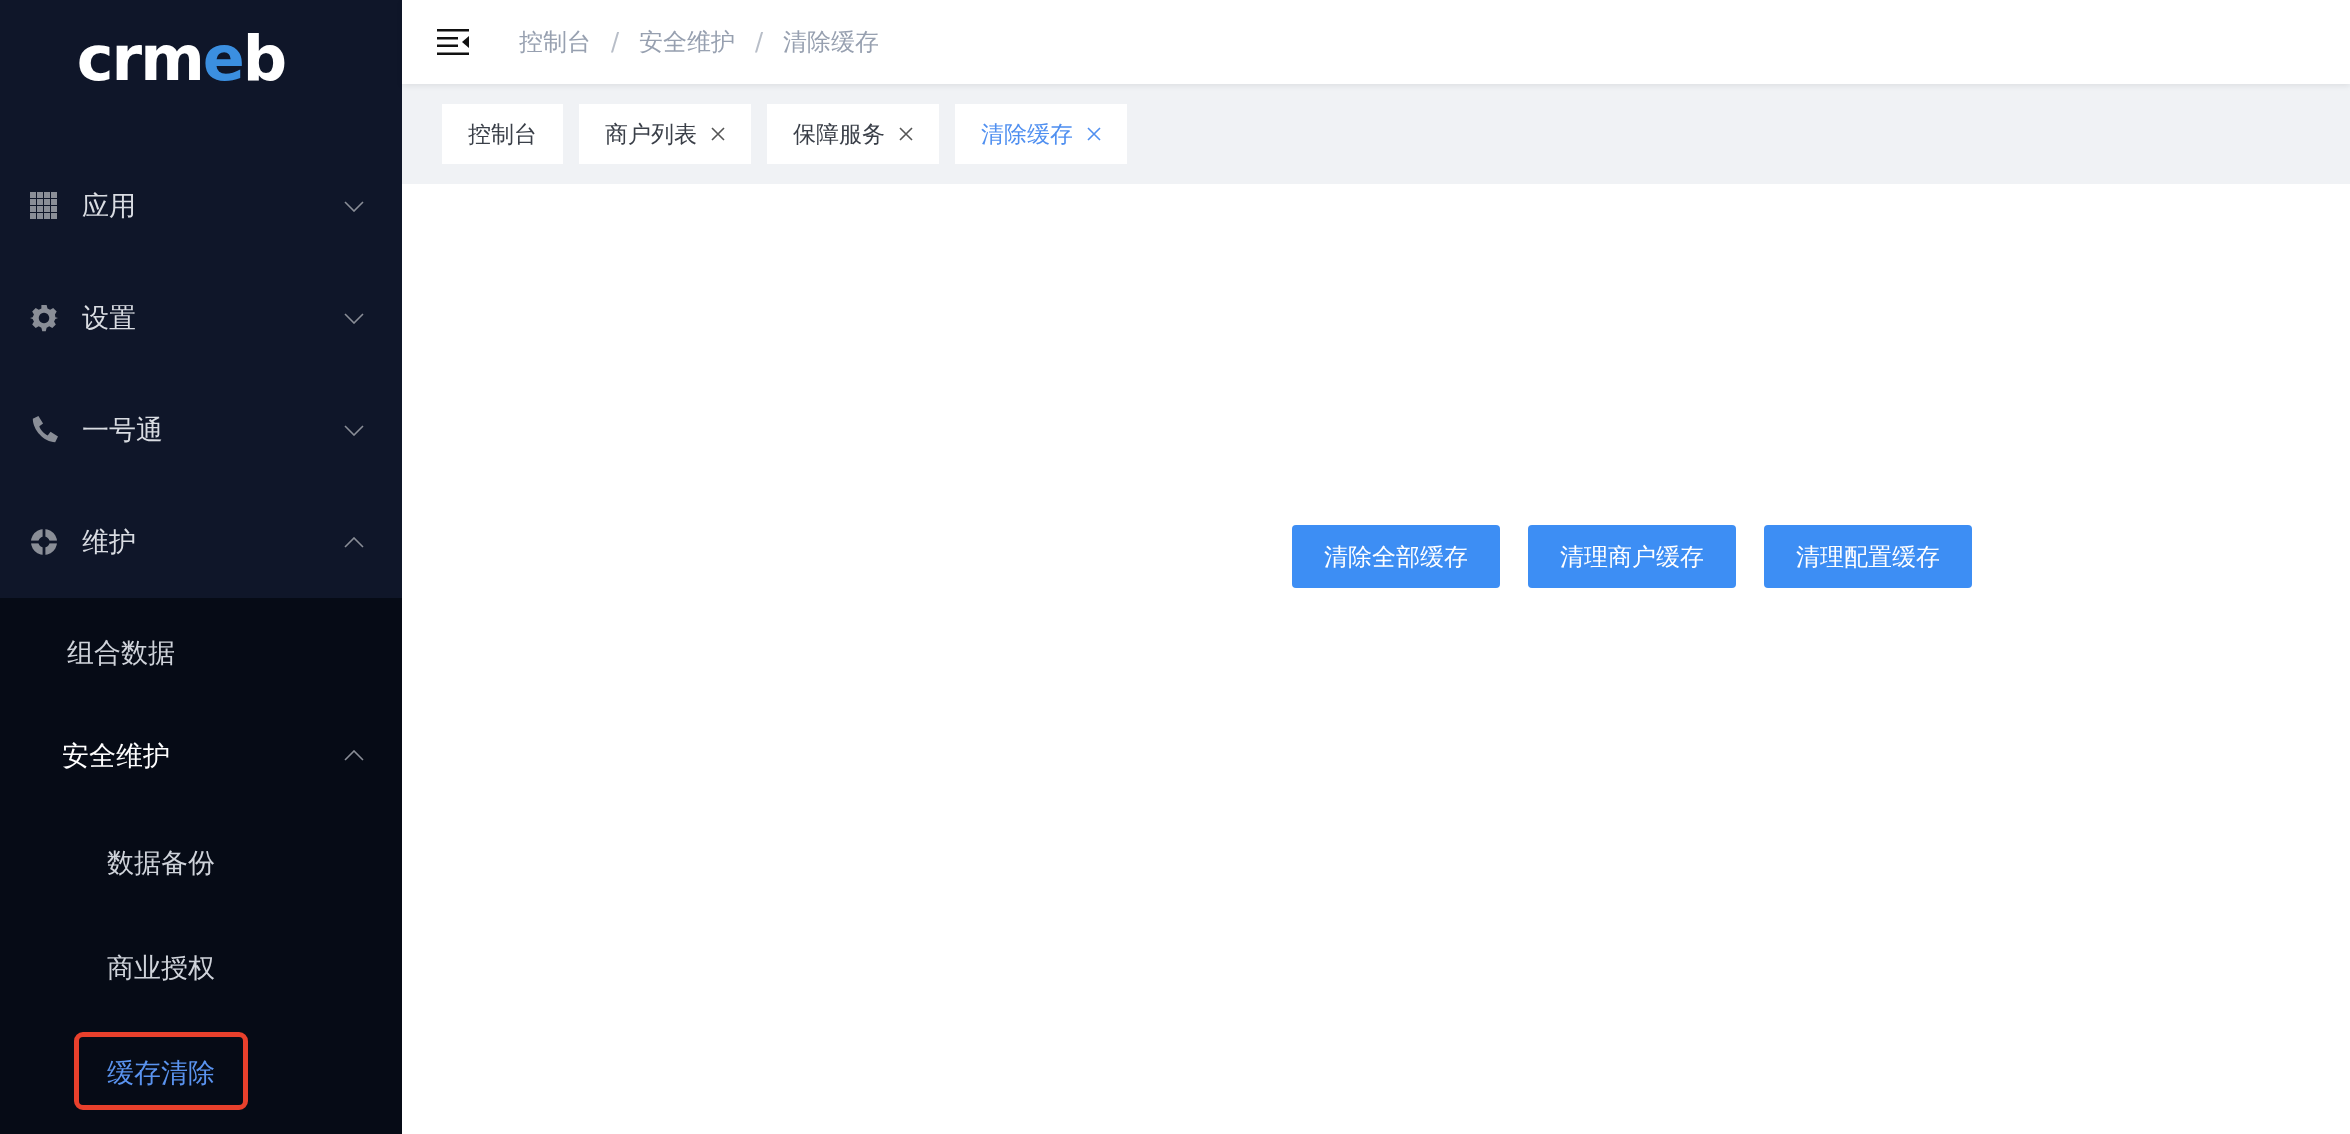 This screenshot has height=1134, width=2350. What do you see at coordinates (853, 134) in the screenshot?
I see `tab: 保障服务` at bounding box center [853, 134].